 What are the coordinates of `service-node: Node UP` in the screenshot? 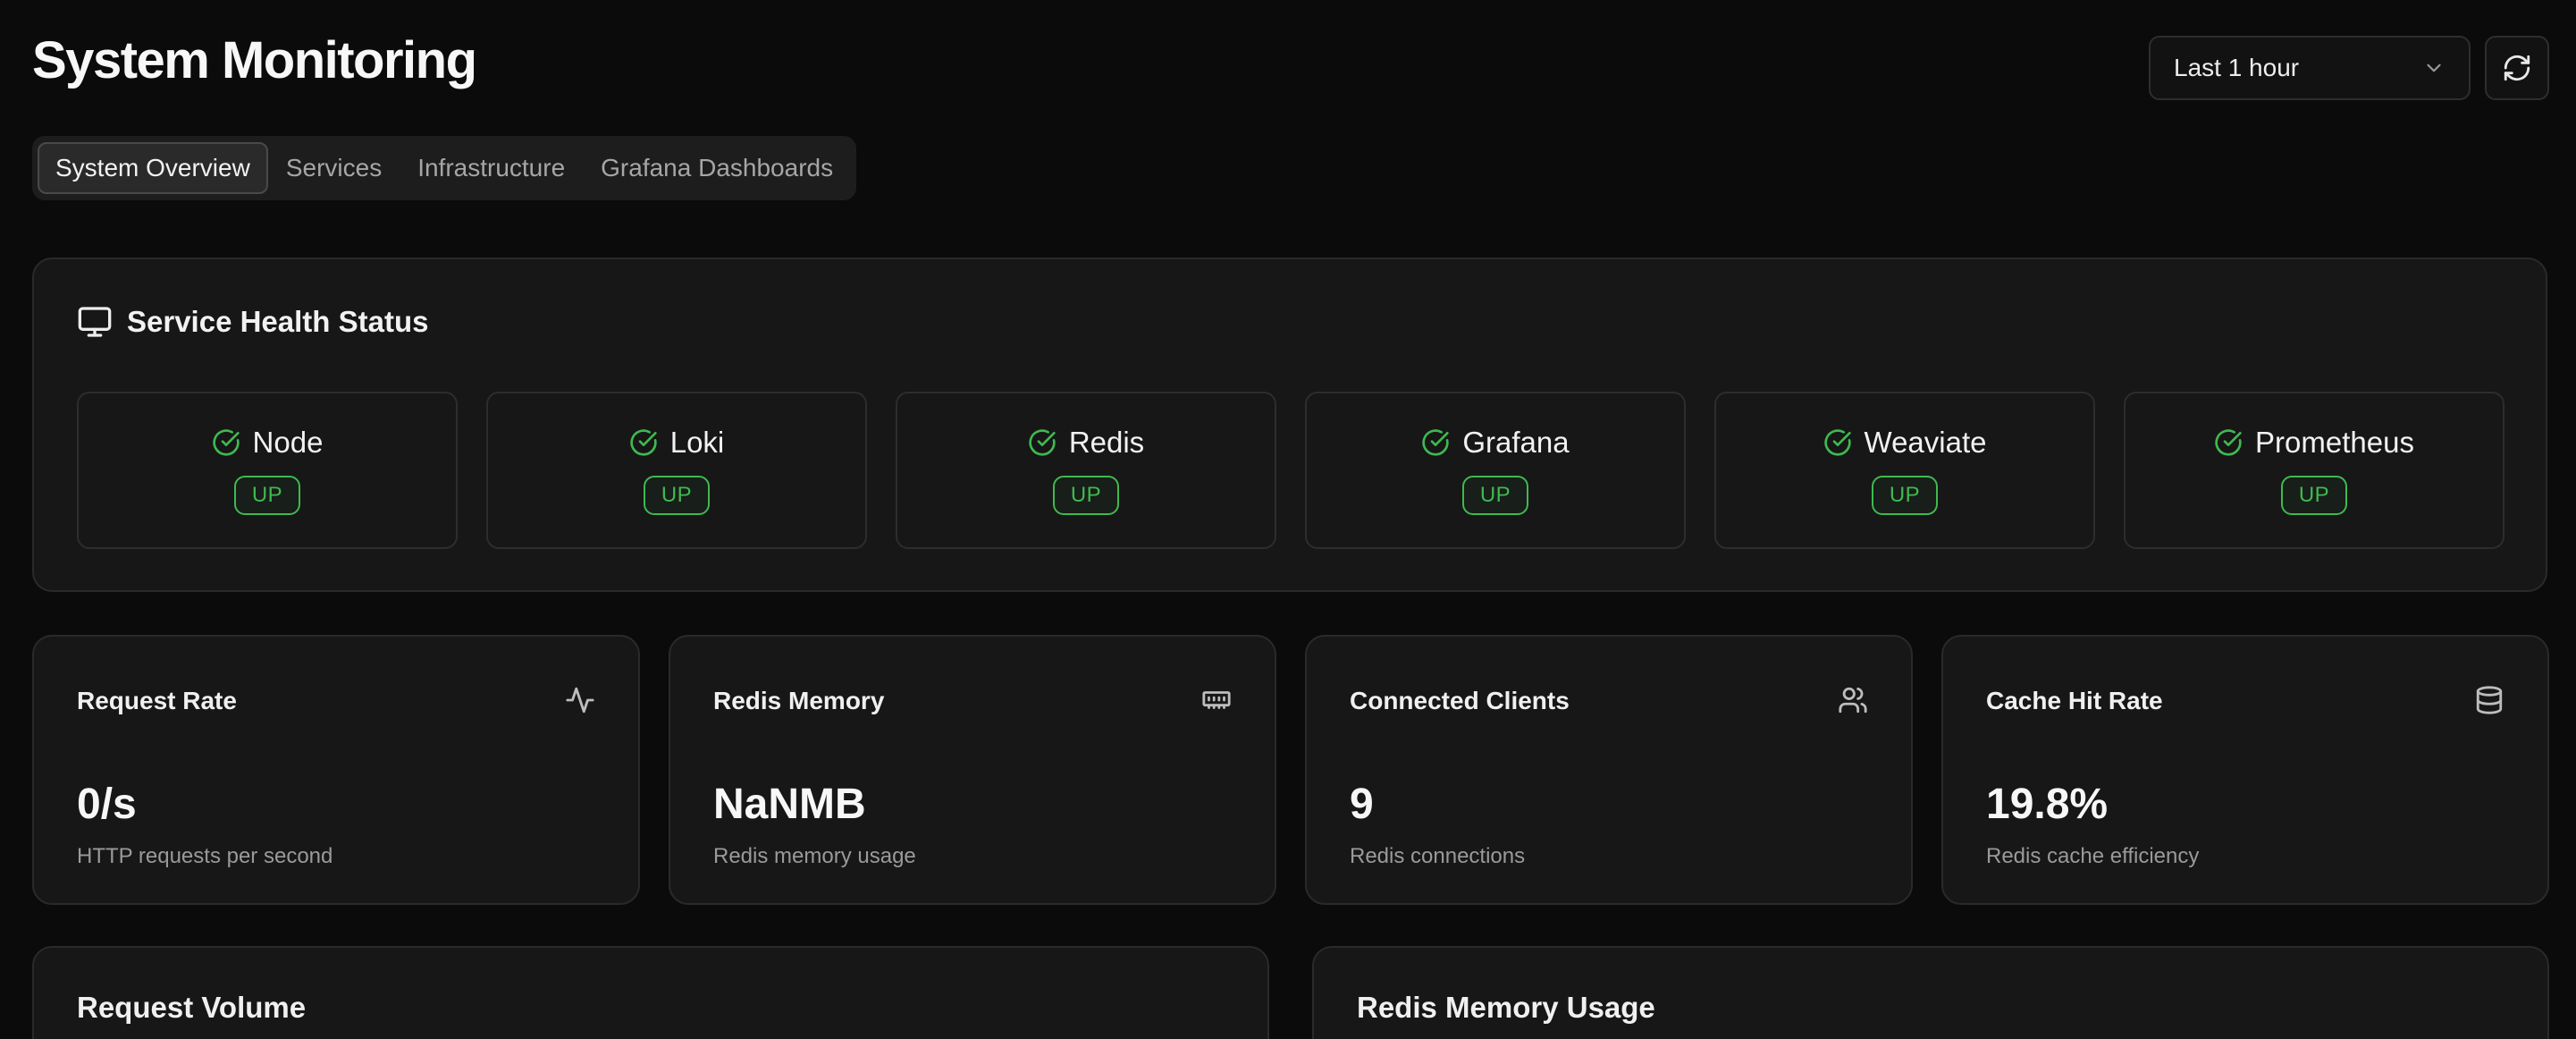 It's located at (268, 470).